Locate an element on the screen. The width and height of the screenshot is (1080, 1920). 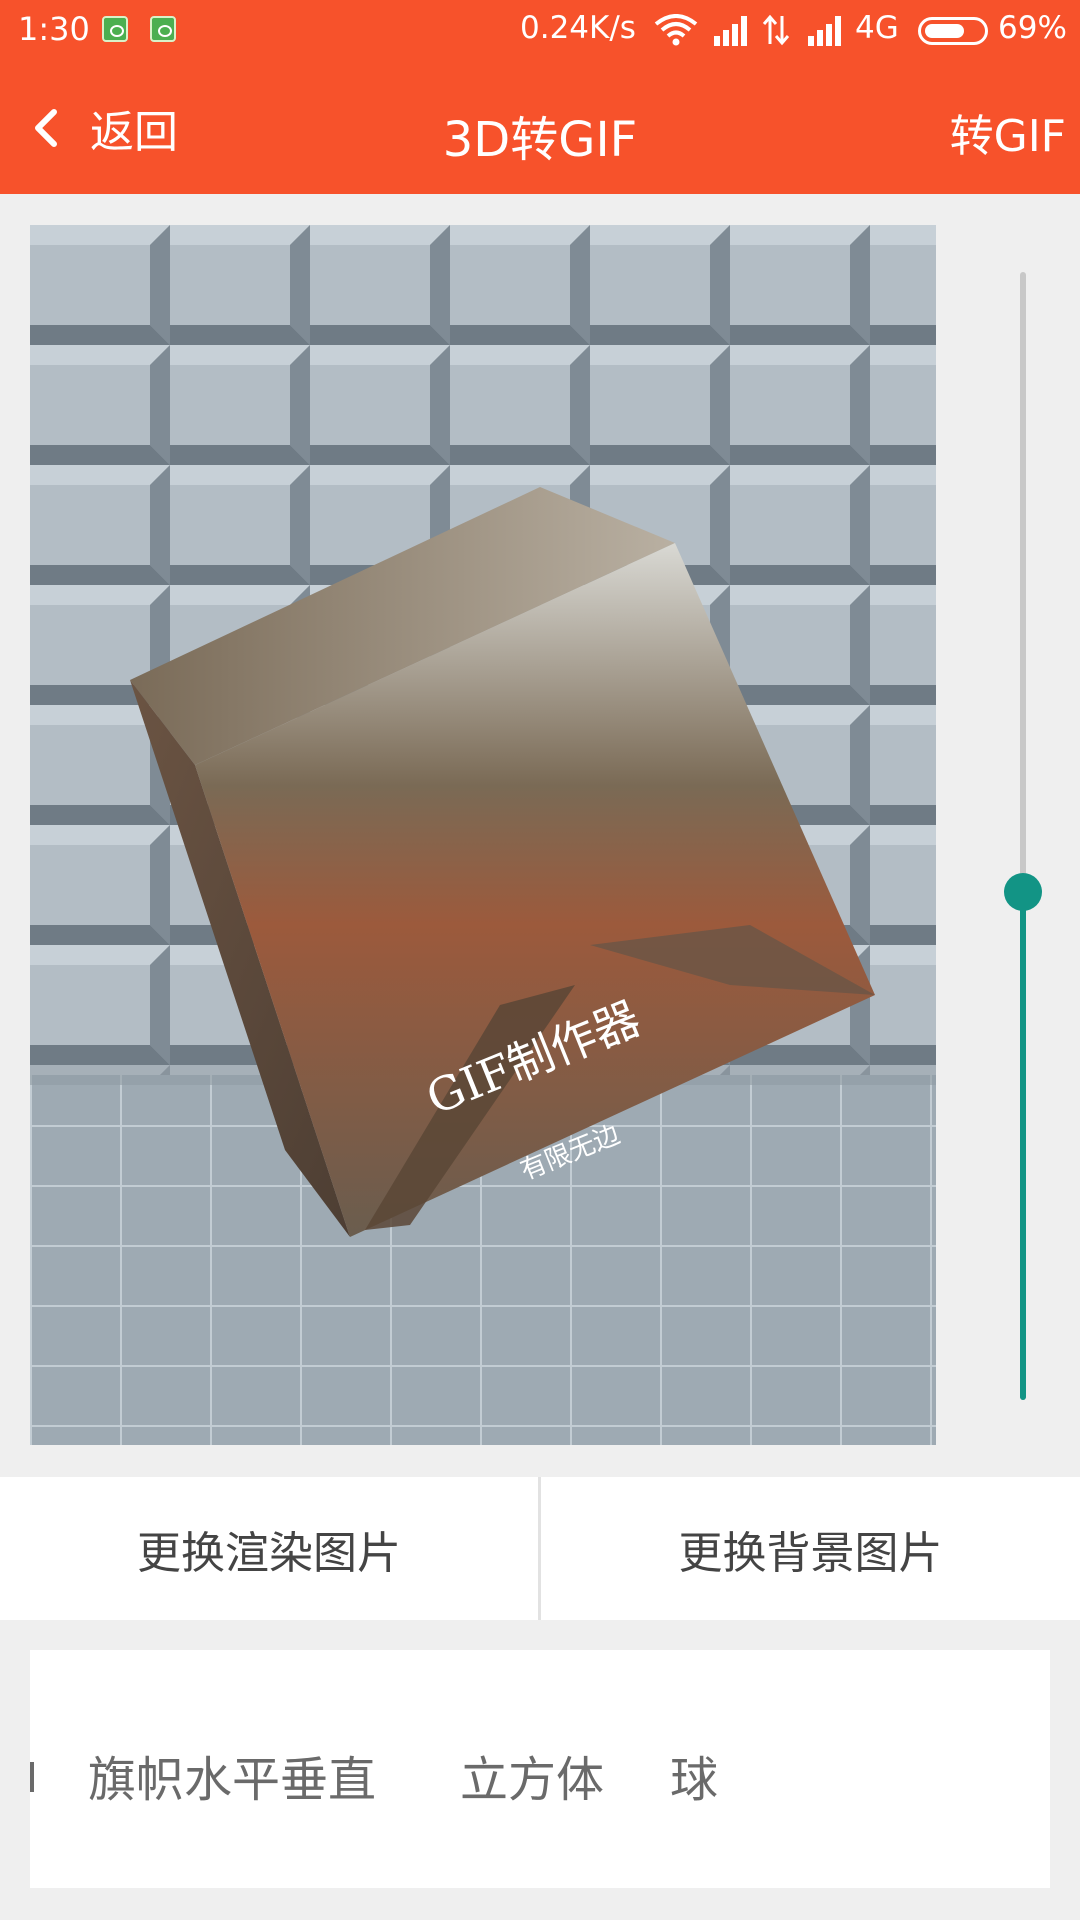
vertical-slider is located at coordinates (1023, 836).